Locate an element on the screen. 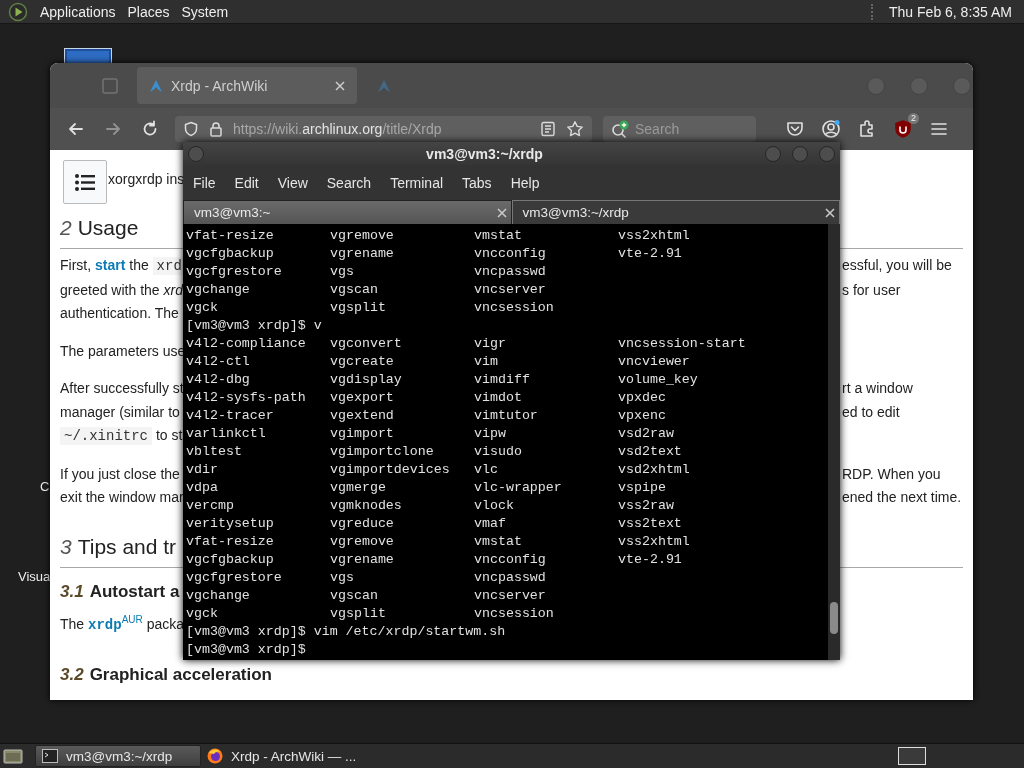  terminal-output: veritysetup is located at coordinates (230, 524).